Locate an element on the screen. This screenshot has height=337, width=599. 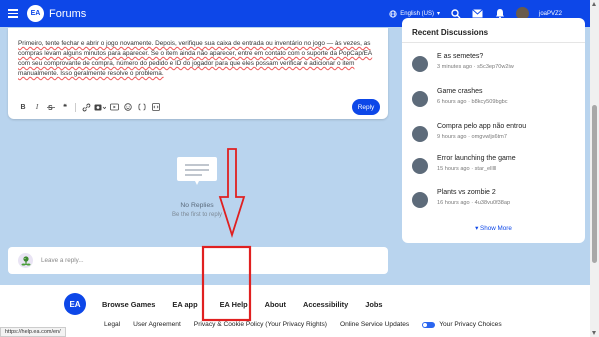
recent-discussions-title: Recent Discussions is located at coordinates (450, 32).